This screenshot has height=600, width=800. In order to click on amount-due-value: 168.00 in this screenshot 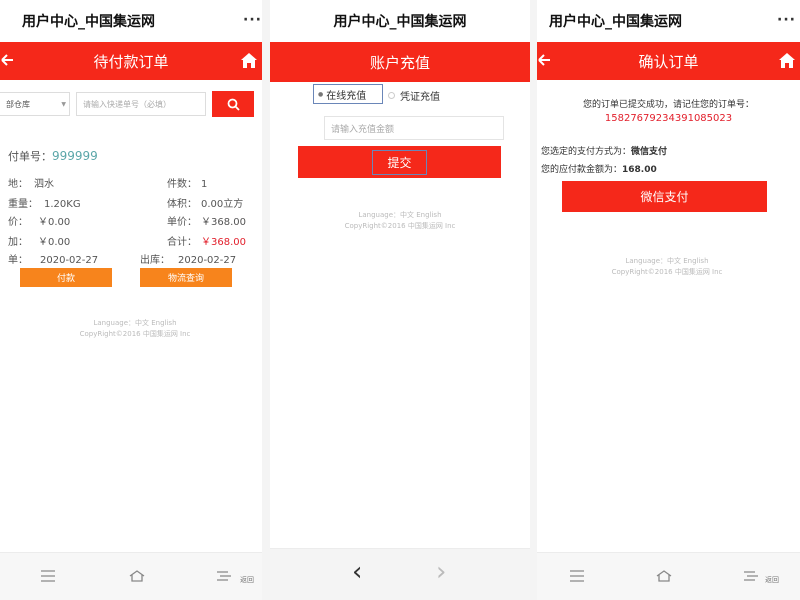, I will do `click(639, 170)`.